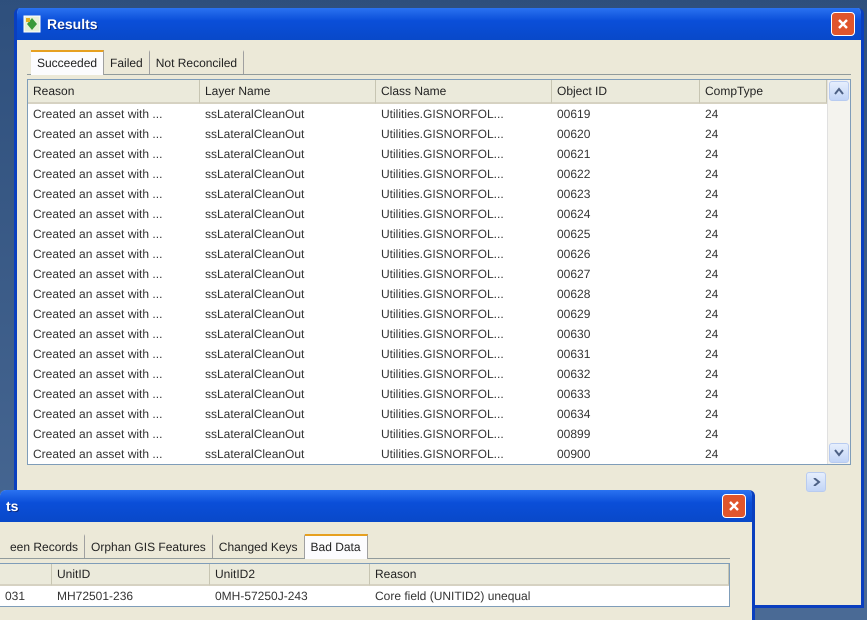 The image size is (867, 620). What do you see at coordinates (574, 334) in the screenshot?
I see `table-cell-text: 00630` at bounding box center [574, 334].